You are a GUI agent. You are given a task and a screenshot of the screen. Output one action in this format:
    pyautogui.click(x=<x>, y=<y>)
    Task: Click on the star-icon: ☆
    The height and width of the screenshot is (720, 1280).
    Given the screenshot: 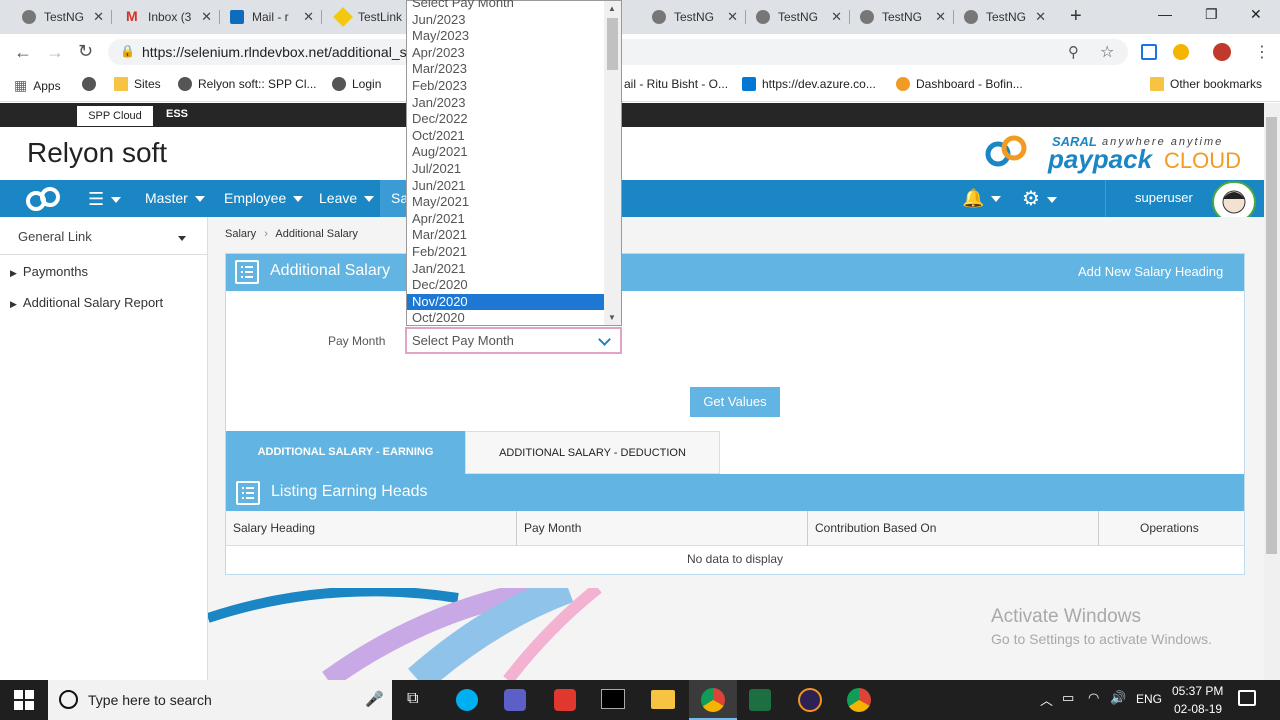 What is the action you would take?
    pyautogui.click(x=1107, y=52)
    